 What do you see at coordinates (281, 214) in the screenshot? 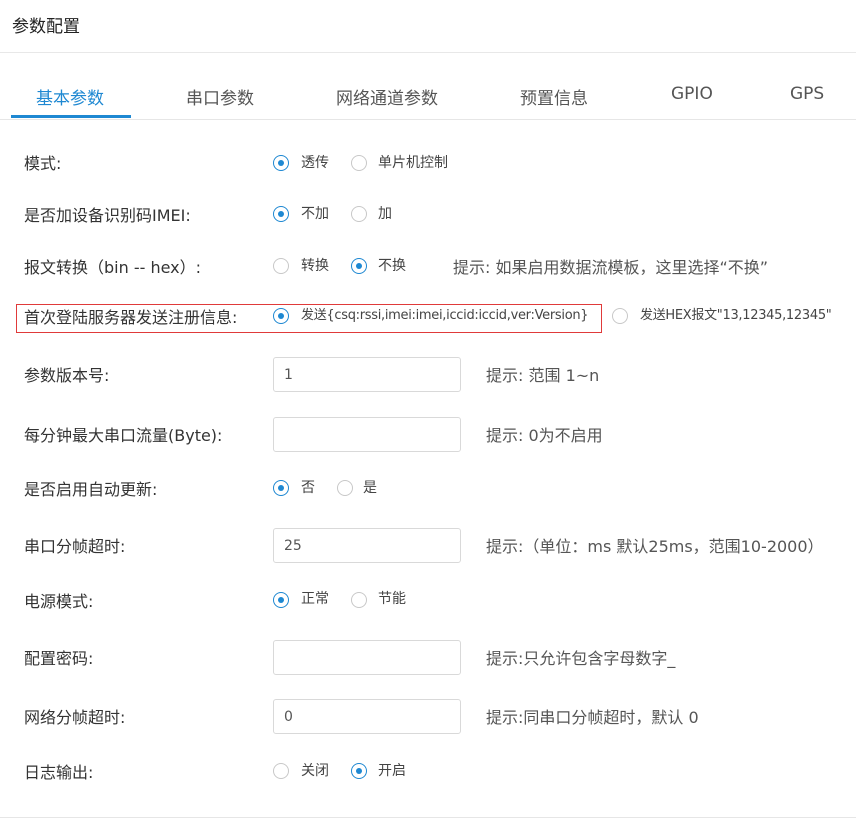
I see `imei-no-radio` at bounding box center [281, 214].